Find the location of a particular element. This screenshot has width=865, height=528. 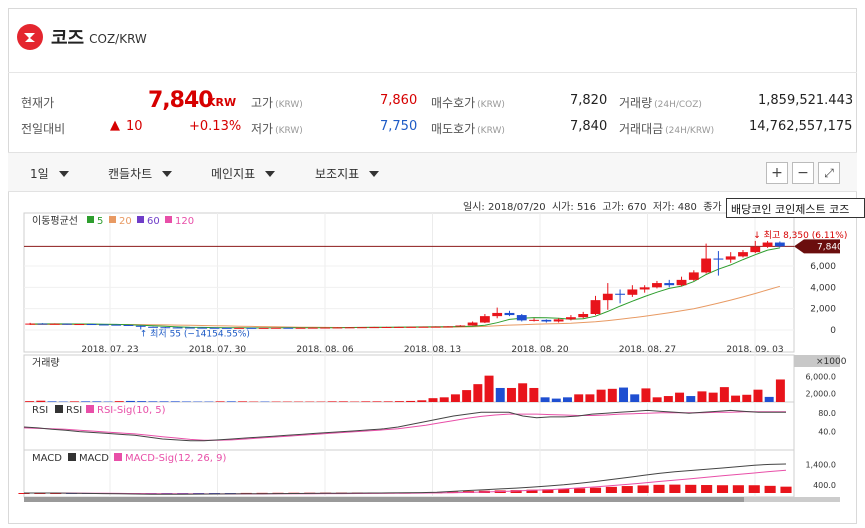

chart-scrollbar-thumb is located at coordinates (384, 499).